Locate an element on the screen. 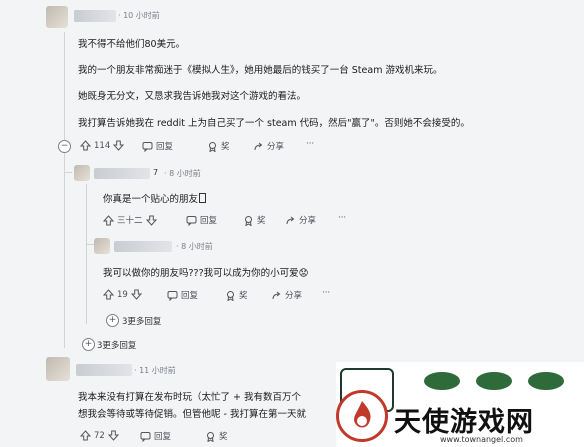 The image size is (584, 447). username-suffix: 7 is located at coordinates (155, 172).